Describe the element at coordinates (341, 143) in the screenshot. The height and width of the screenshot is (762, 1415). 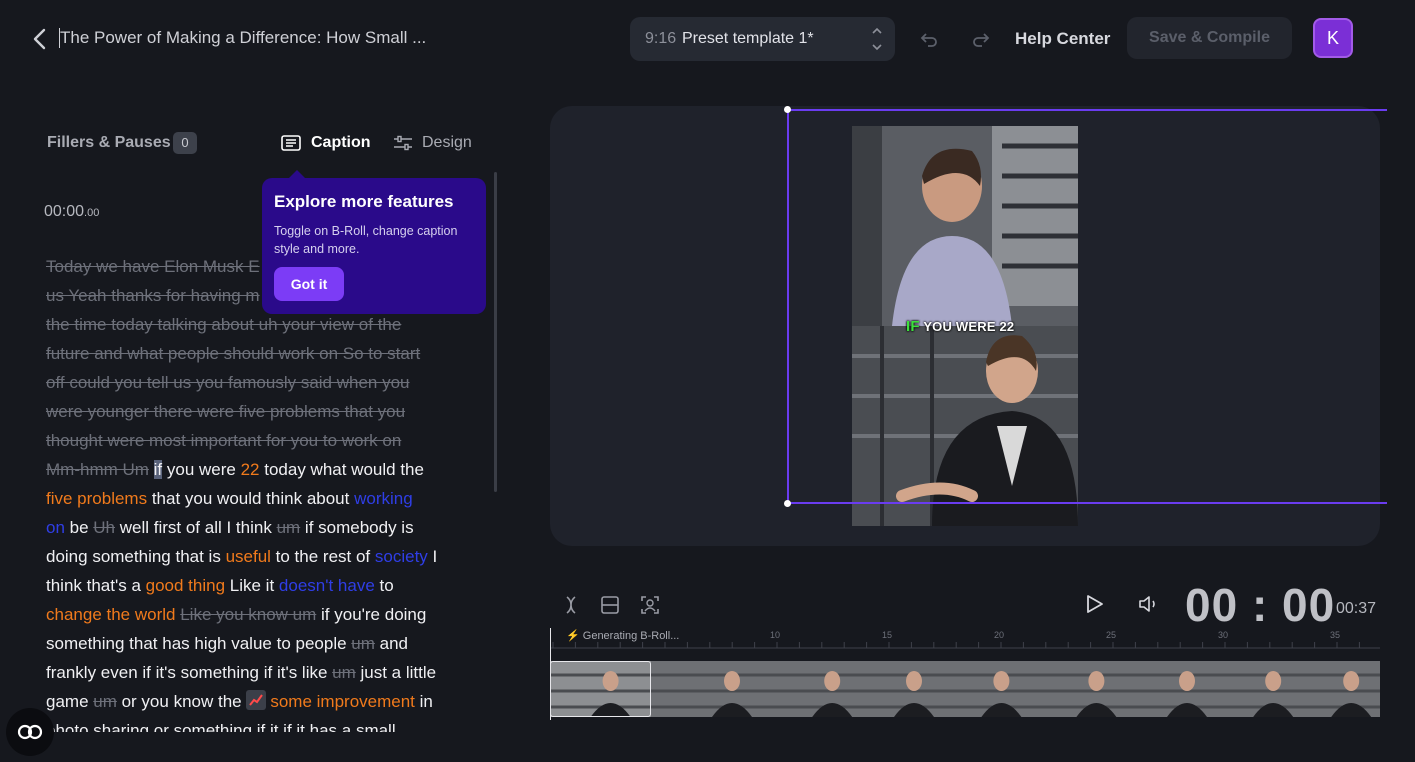
I see `tab-caption: Caption` at that location.